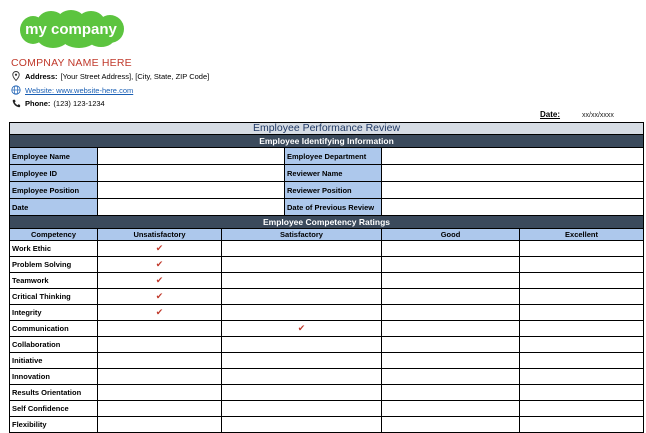 The image size is (646, 433). I want to click on phone-line: Phone: (123) 123-1234, so click(58, 103).